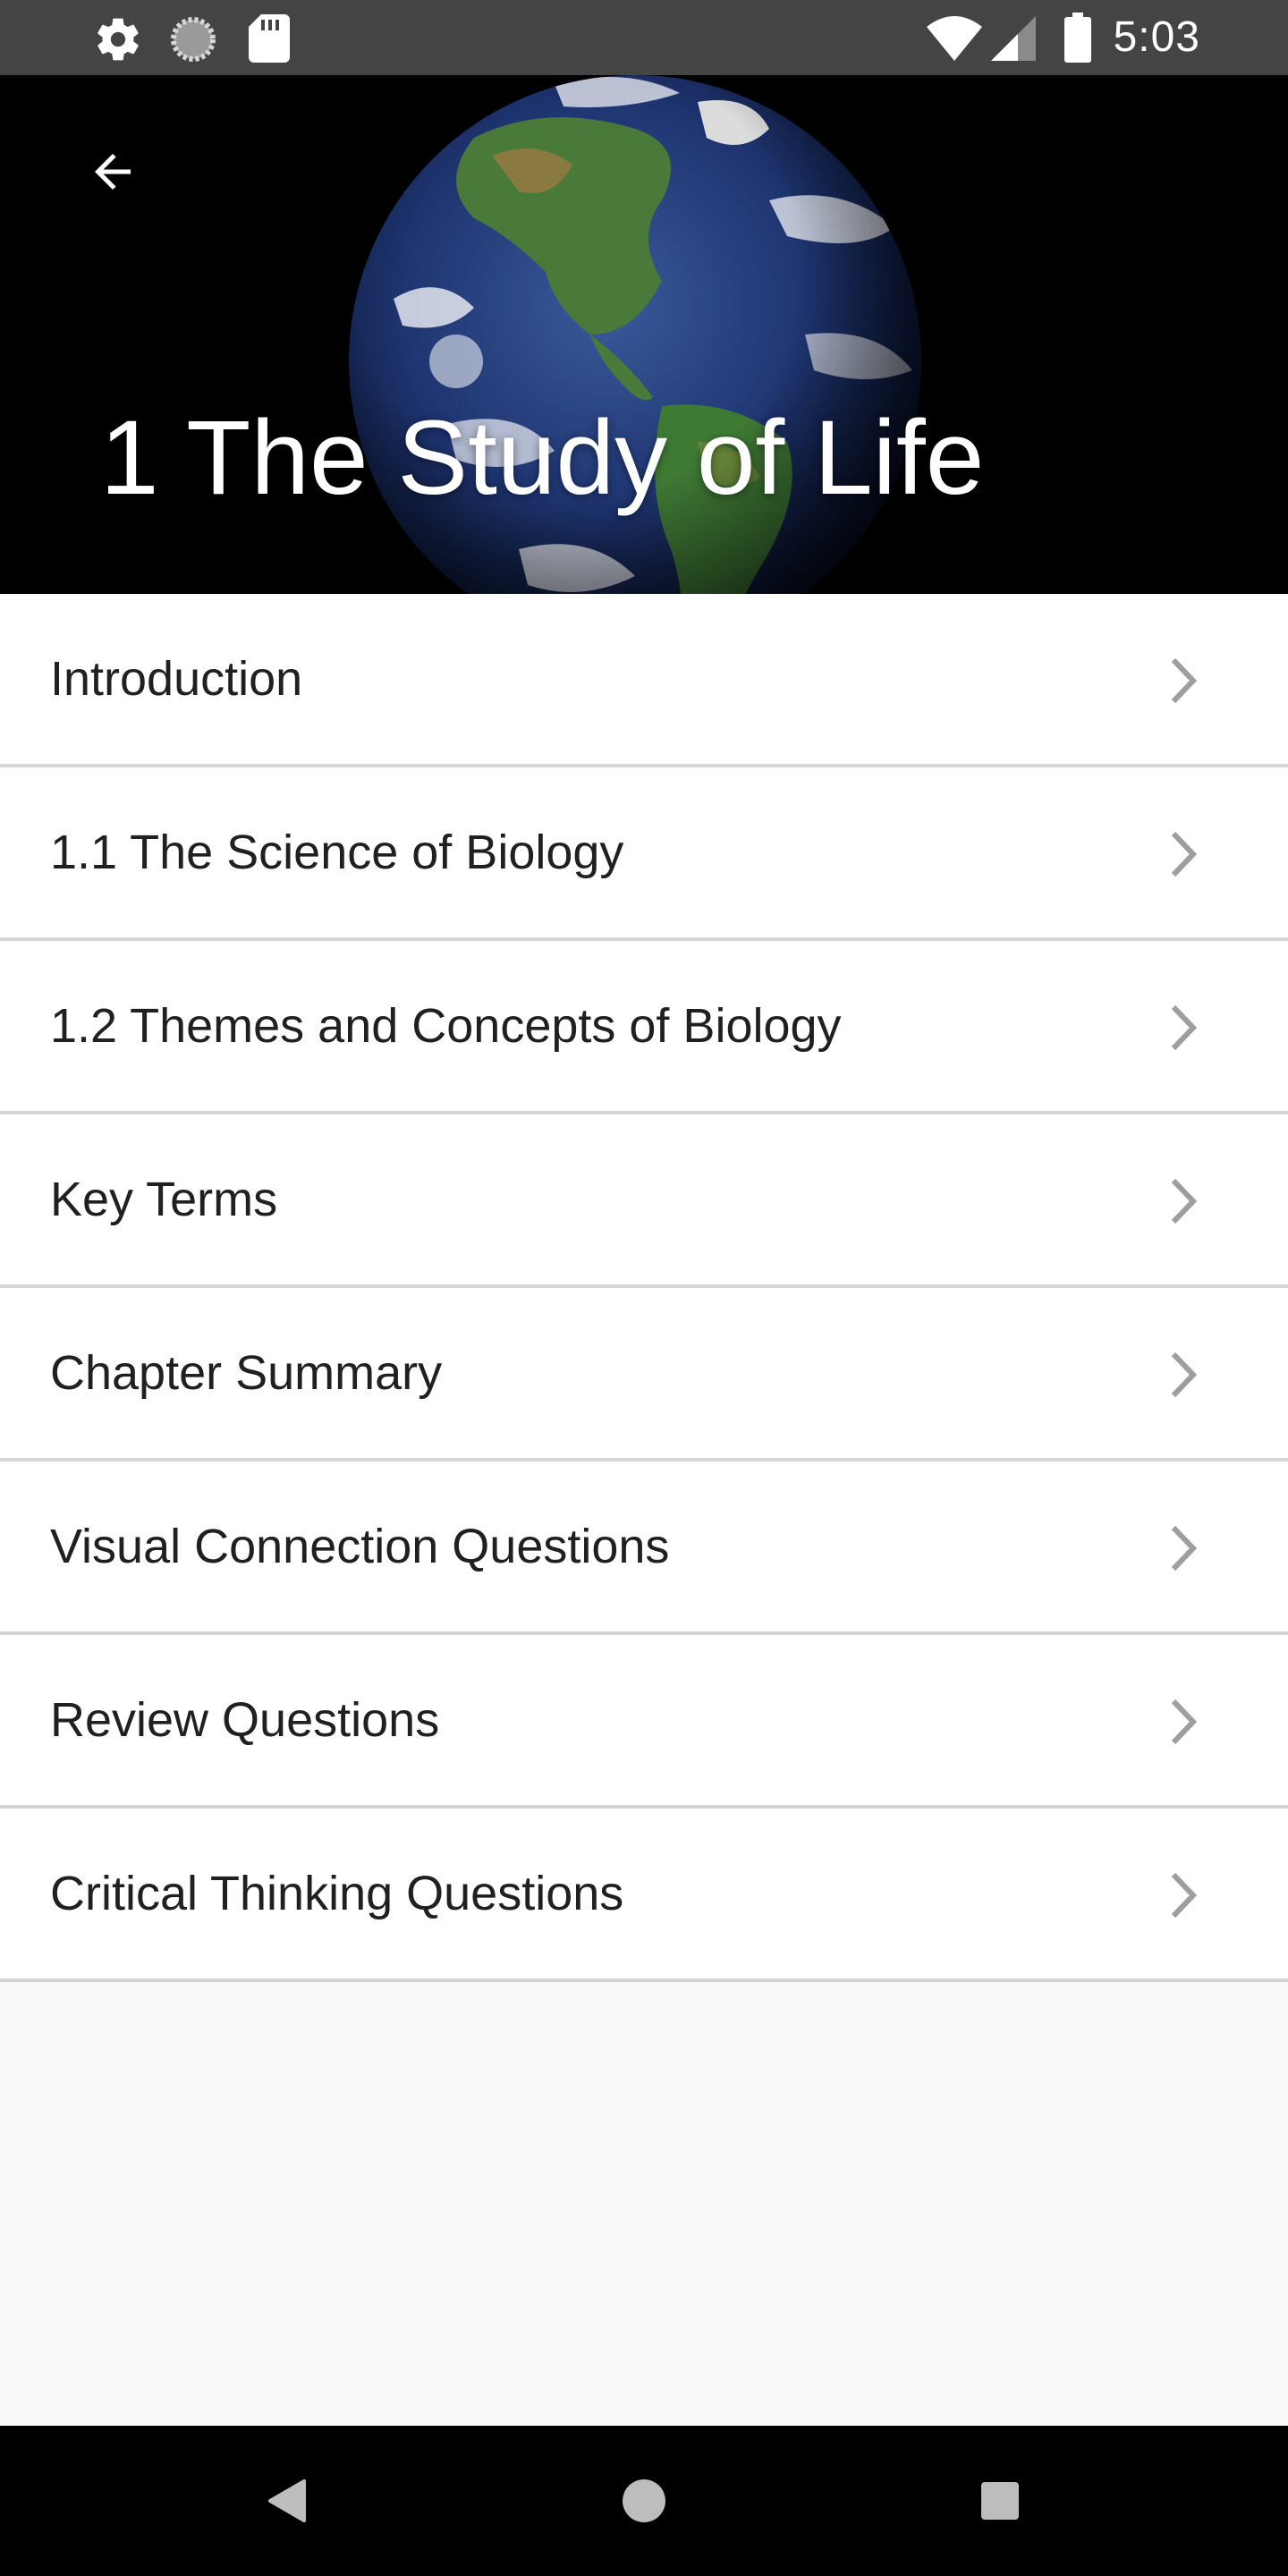 The width and height of the screenshot is (1288, 2576). What do you see at coordinates (446, 1026) in the screenshot?
I see `list-item-label: 1.2 Themes and Concepts of Biology` at bounding box center [446, 1026].